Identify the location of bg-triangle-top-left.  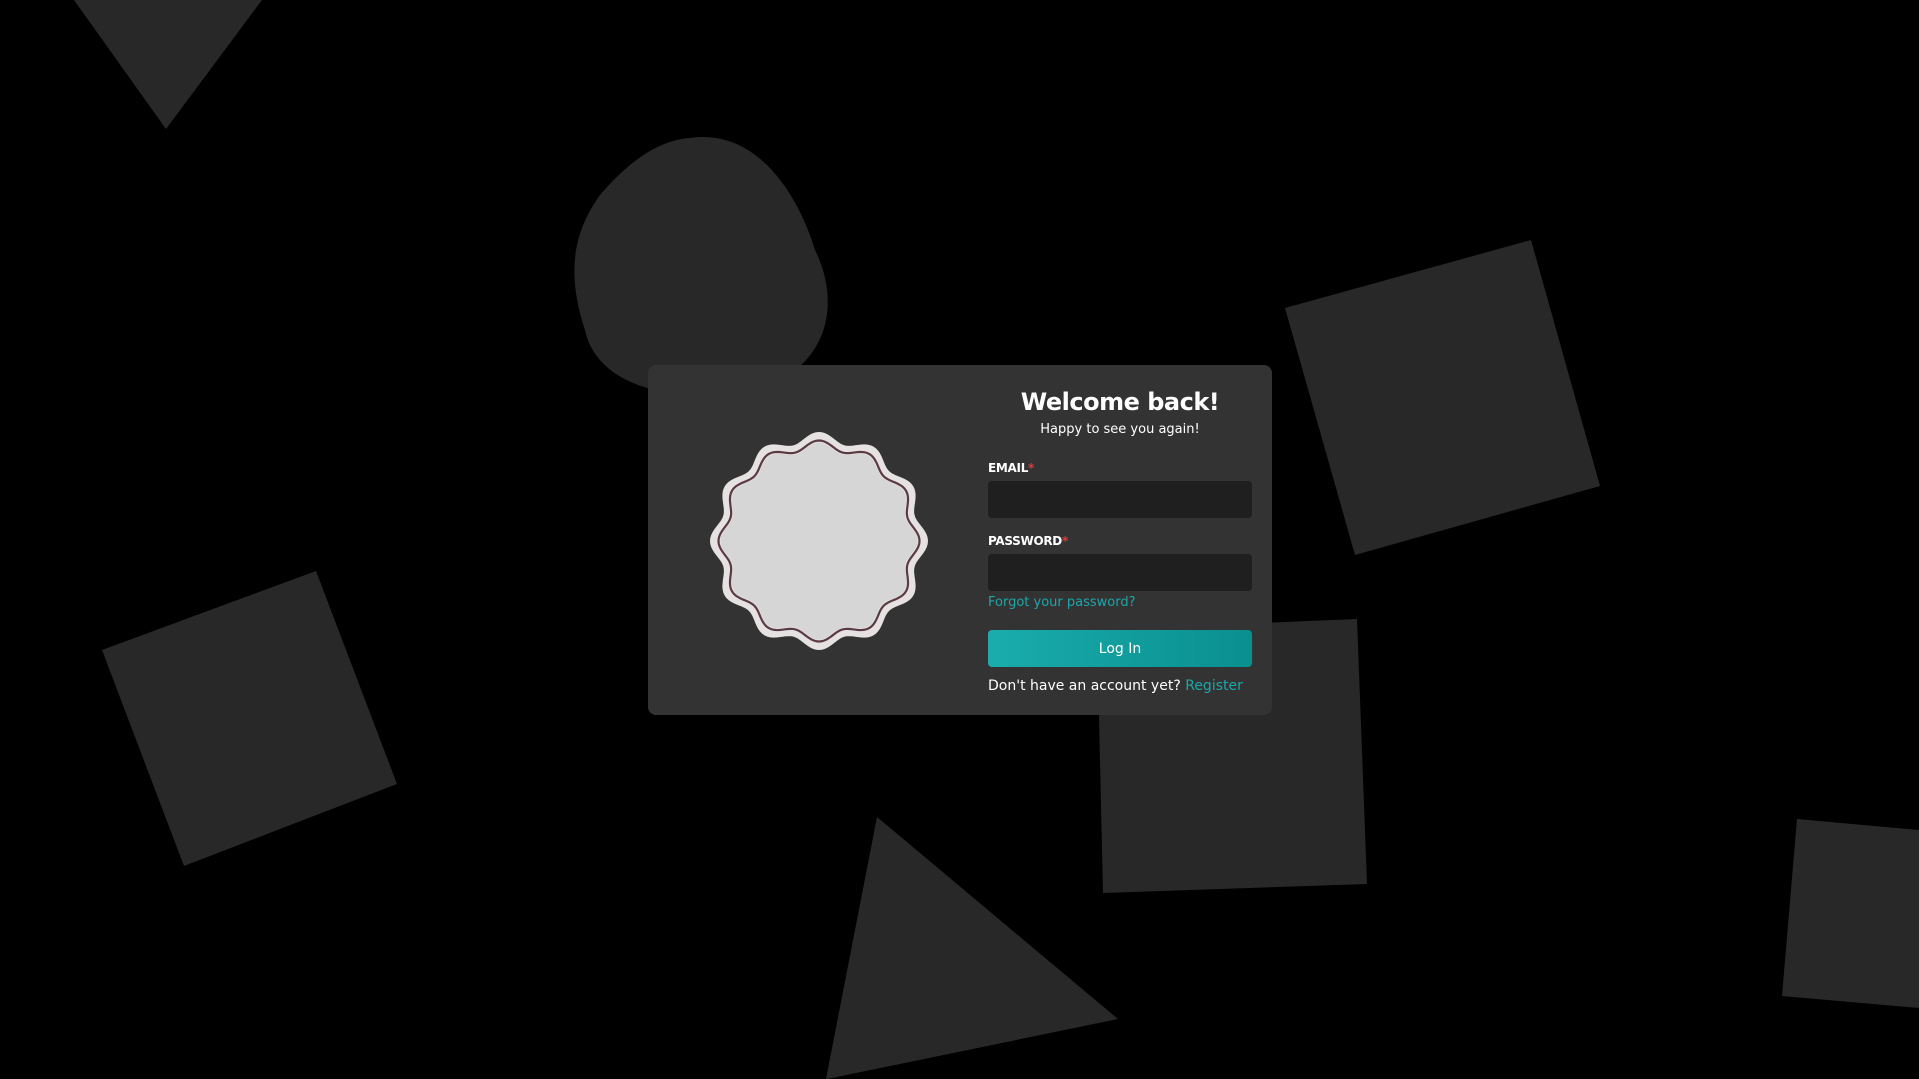
(168, 64).